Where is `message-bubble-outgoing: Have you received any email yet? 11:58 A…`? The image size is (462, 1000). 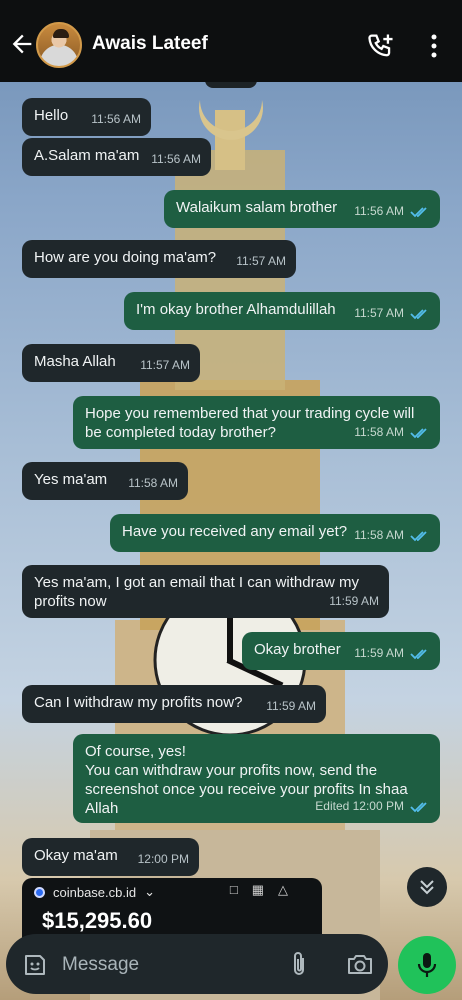 message-bubble-outgoing: Have you received any email yet? 11:58 A… is located at coordinates (275, 533).